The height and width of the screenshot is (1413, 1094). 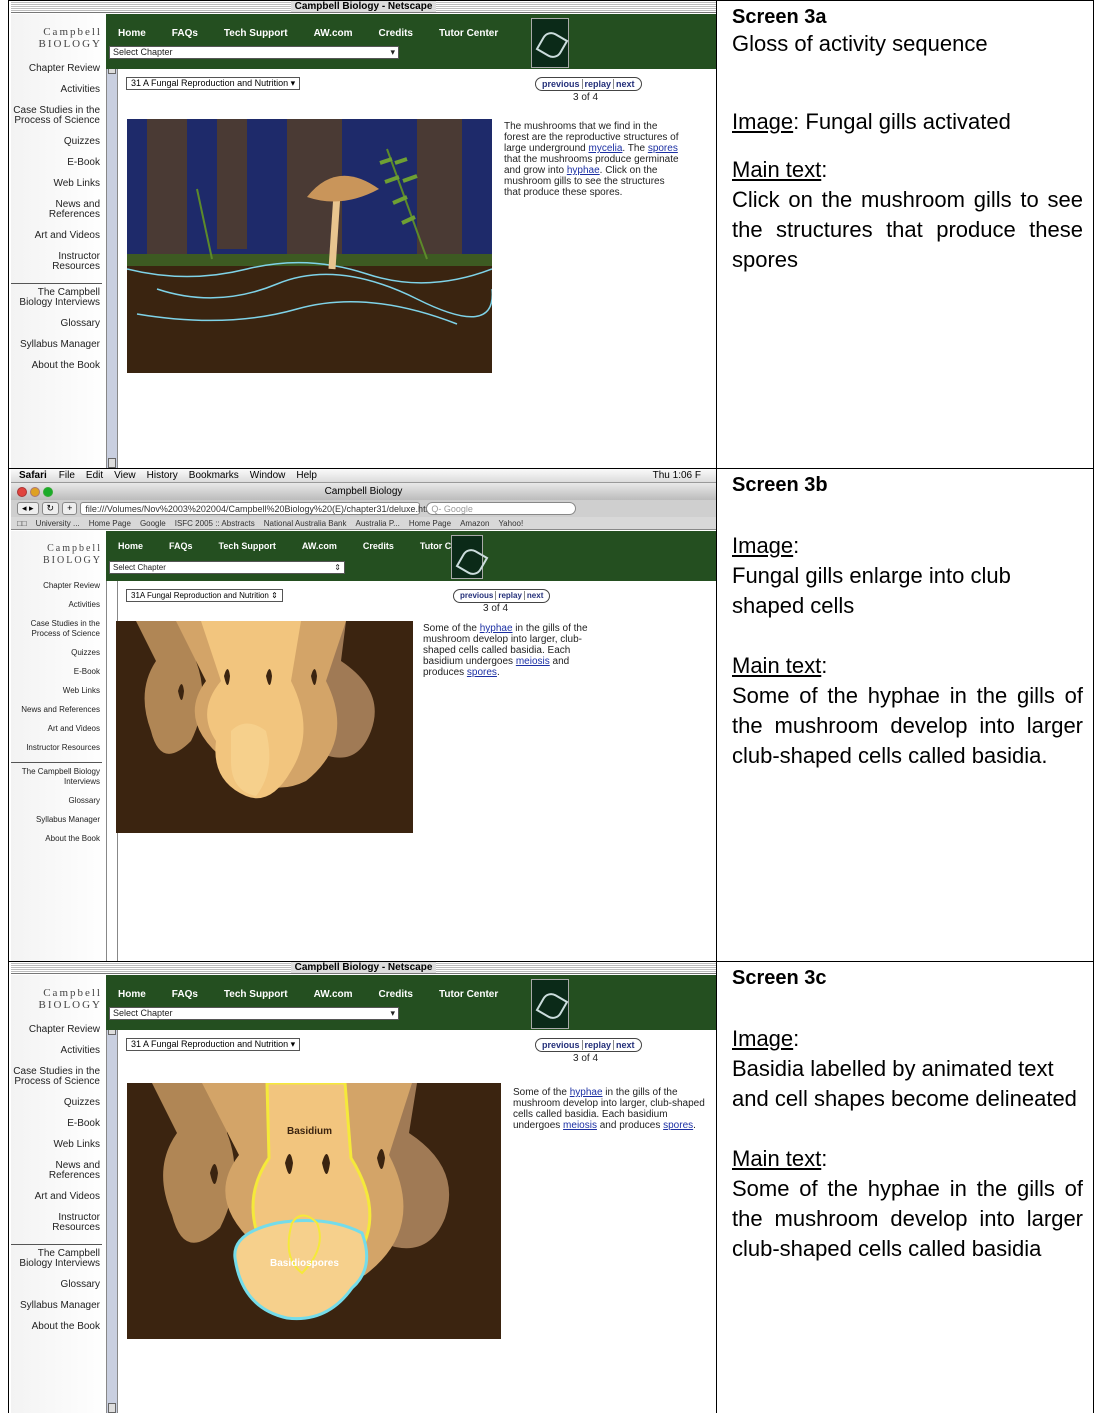 I want to click on menu-item: Bookmarks, so click(x=214, y=475).